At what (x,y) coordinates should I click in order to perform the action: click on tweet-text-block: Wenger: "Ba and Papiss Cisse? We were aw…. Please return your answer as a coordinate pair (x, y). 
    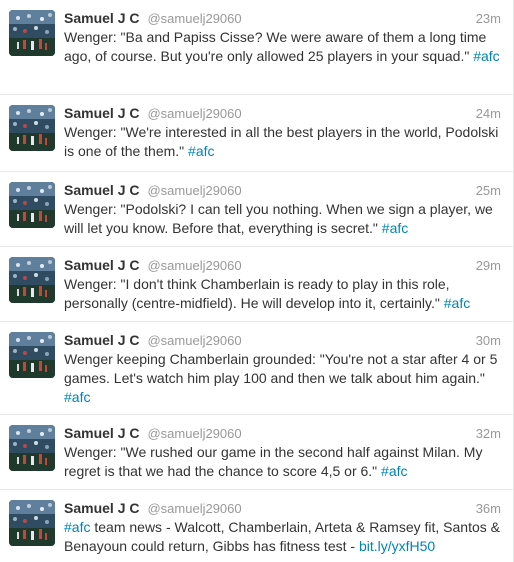
    Looking at the image, I should click on (282, 47).